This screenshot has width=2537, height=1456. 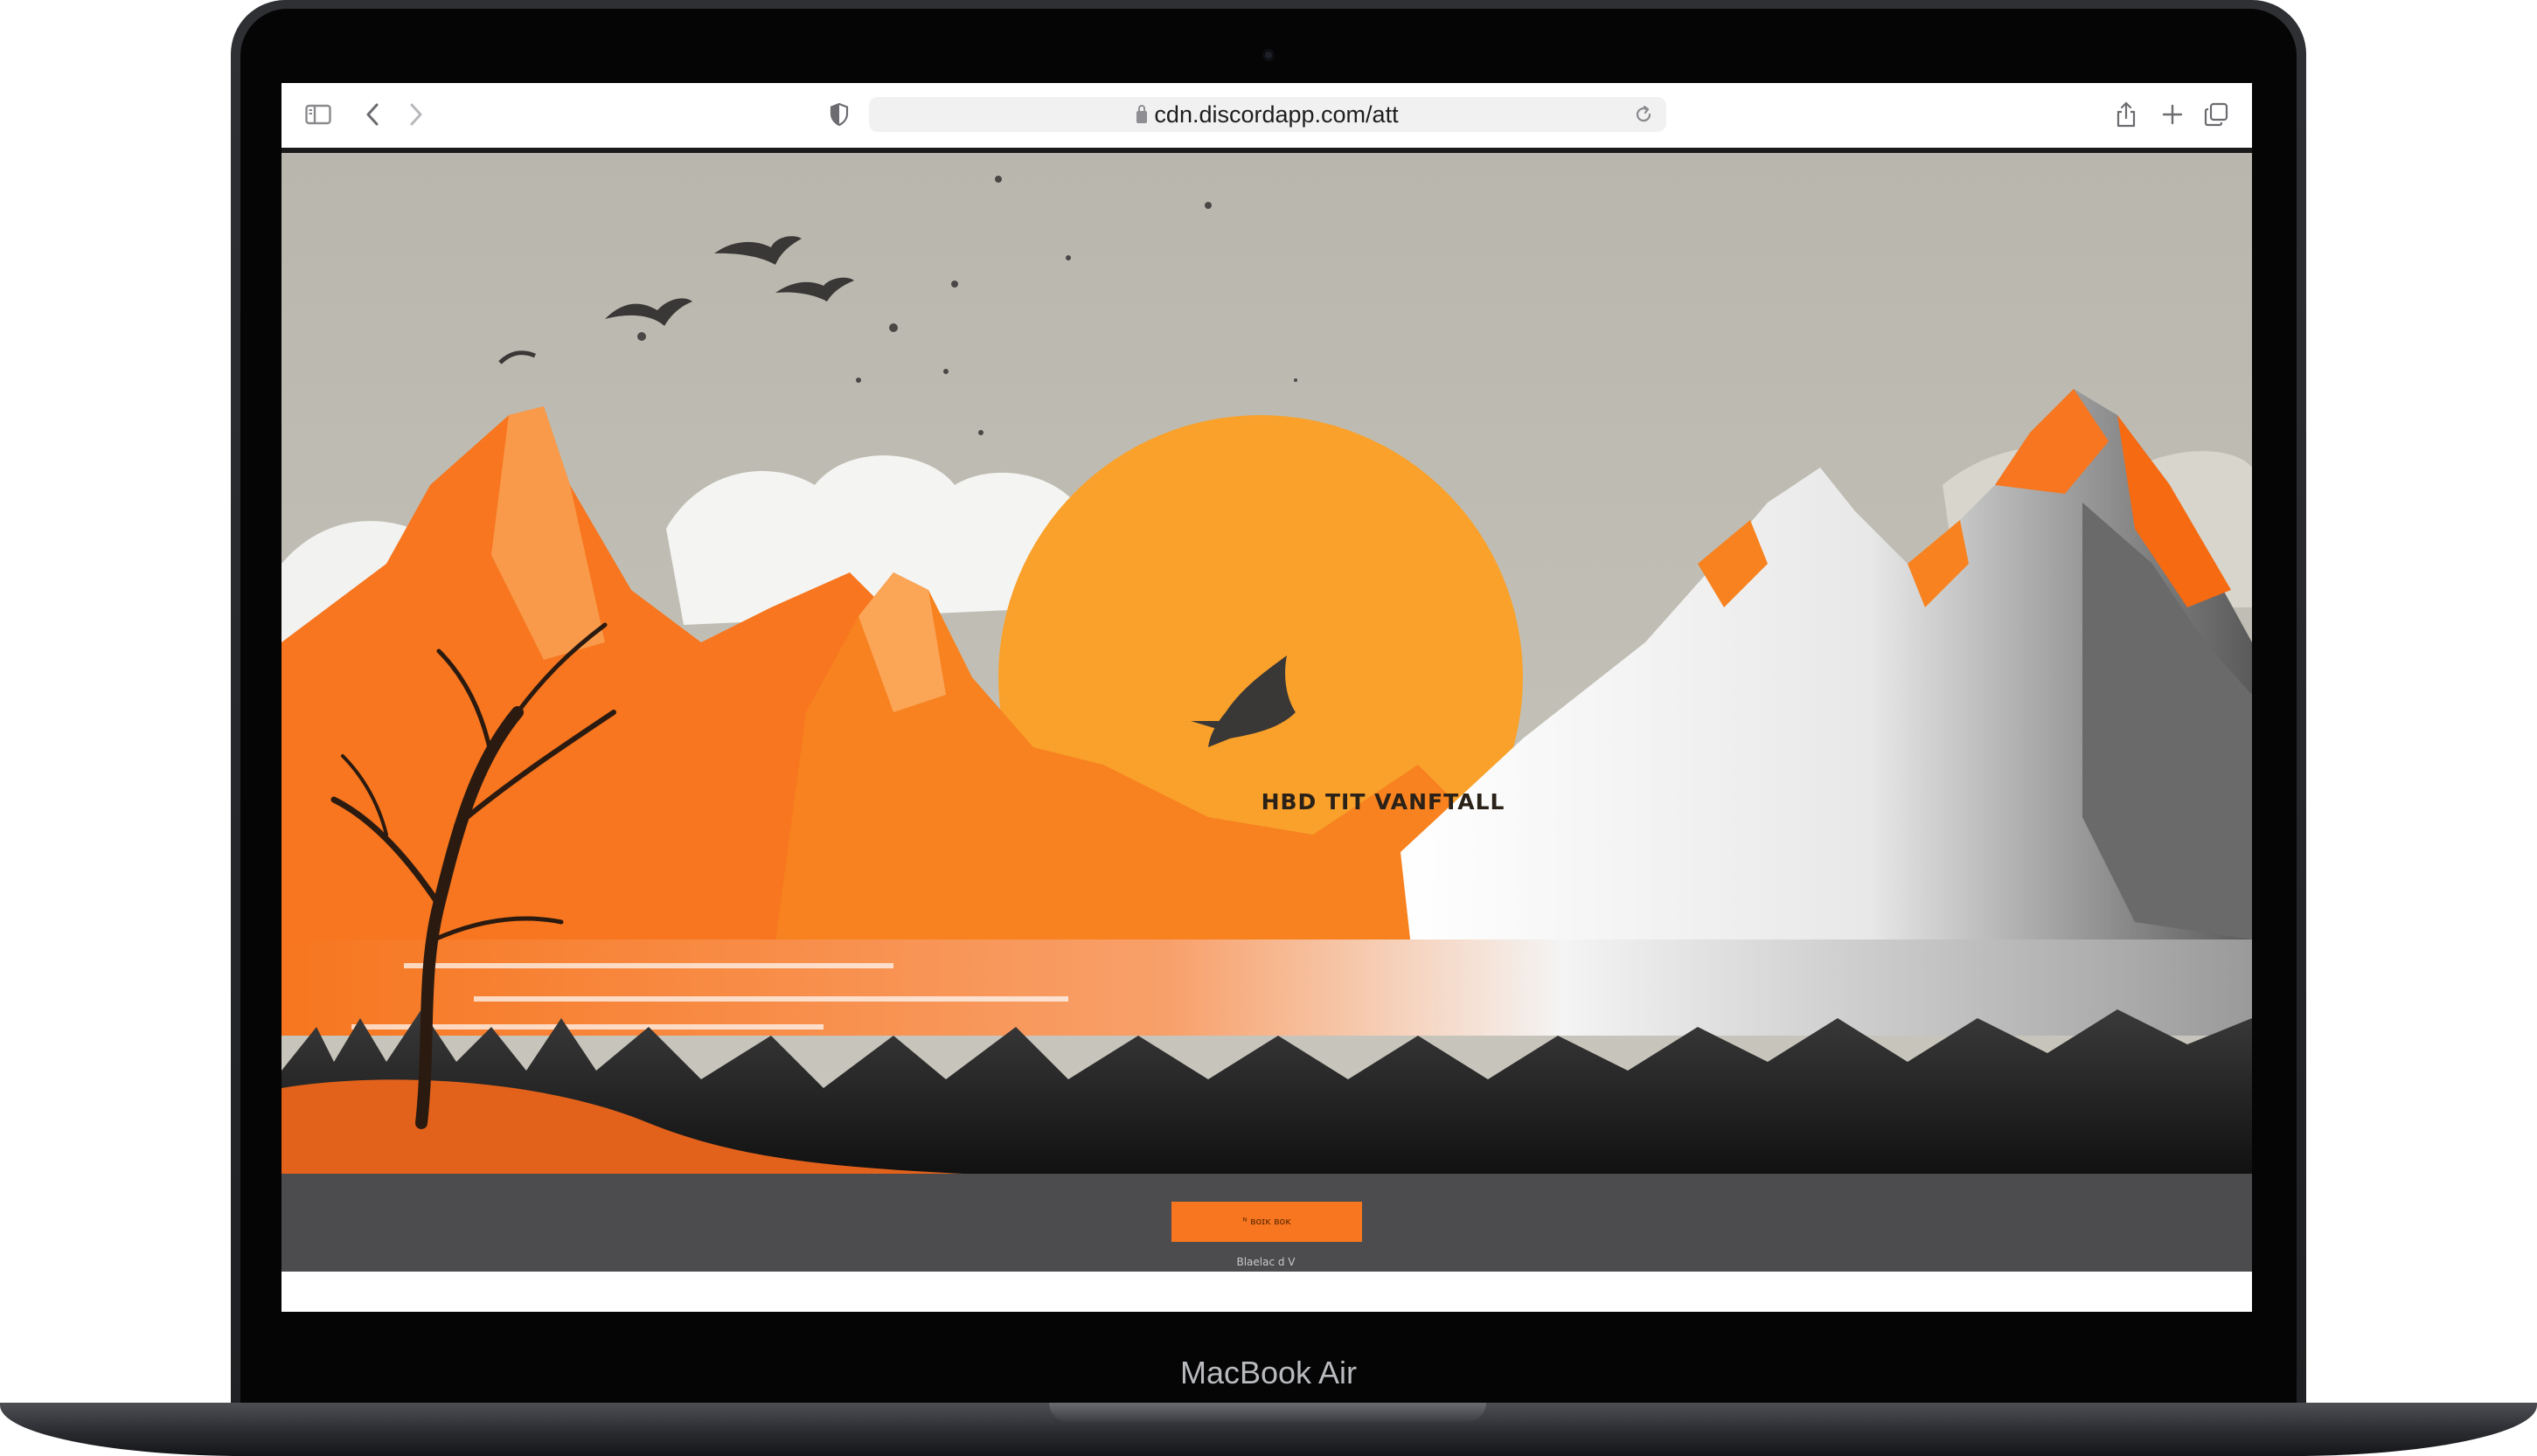 What do you see at coordinates (373, 114) in the screenshot?
I see `back-icon` at bounding box center [373, 114].